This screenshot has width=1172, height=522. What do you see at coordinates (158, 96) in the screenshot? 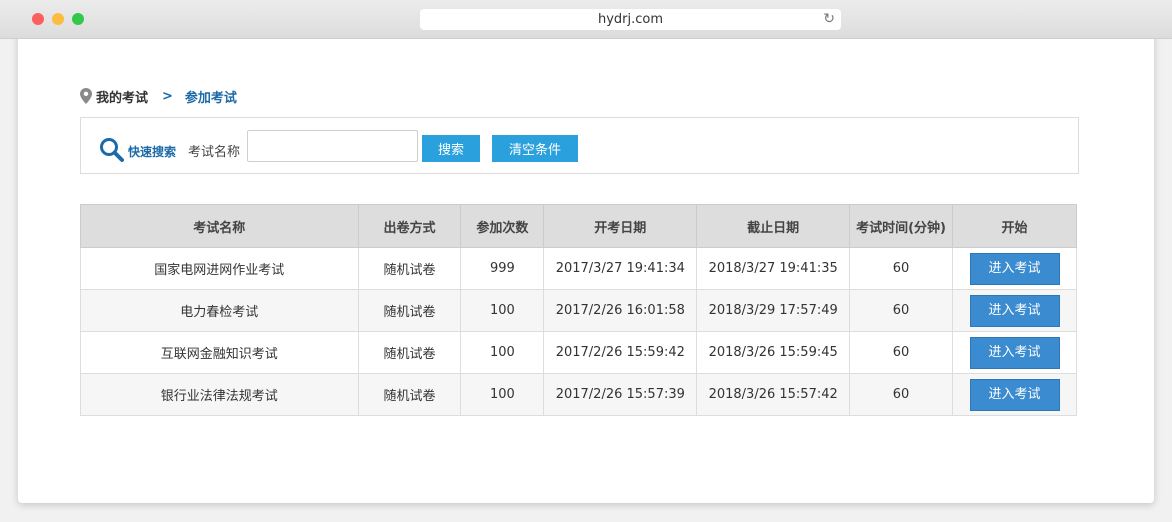
I see `breadcrumb: 我的考试 > 参加考试` at bounding box center [158, 96].